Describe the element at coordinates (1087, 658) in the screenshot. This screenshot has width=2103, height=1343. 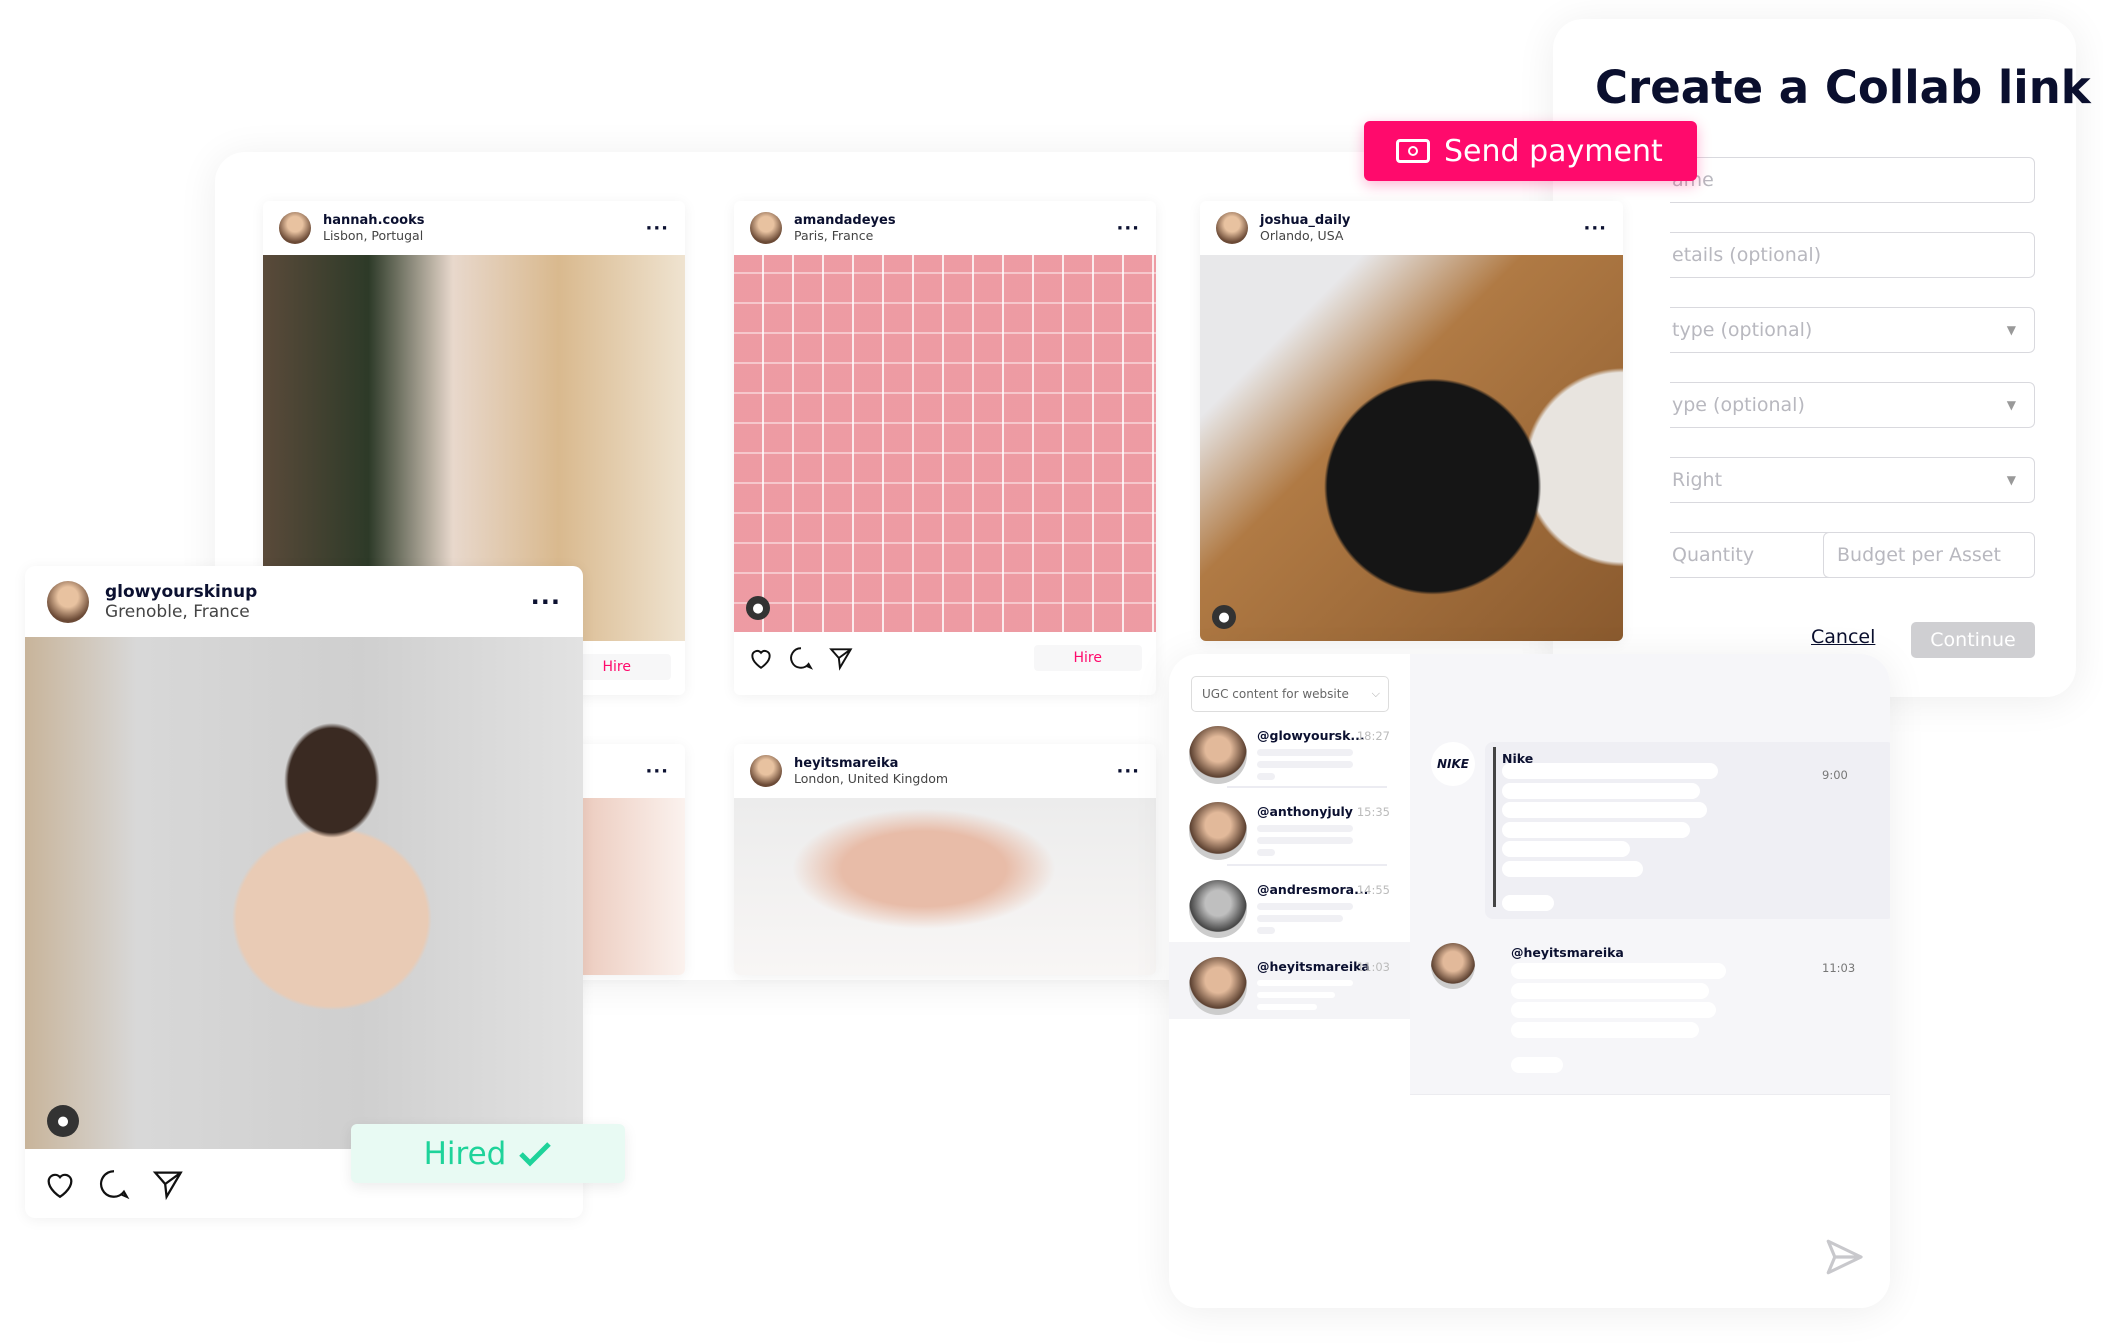
I see `hire-button: Hire` at that location.